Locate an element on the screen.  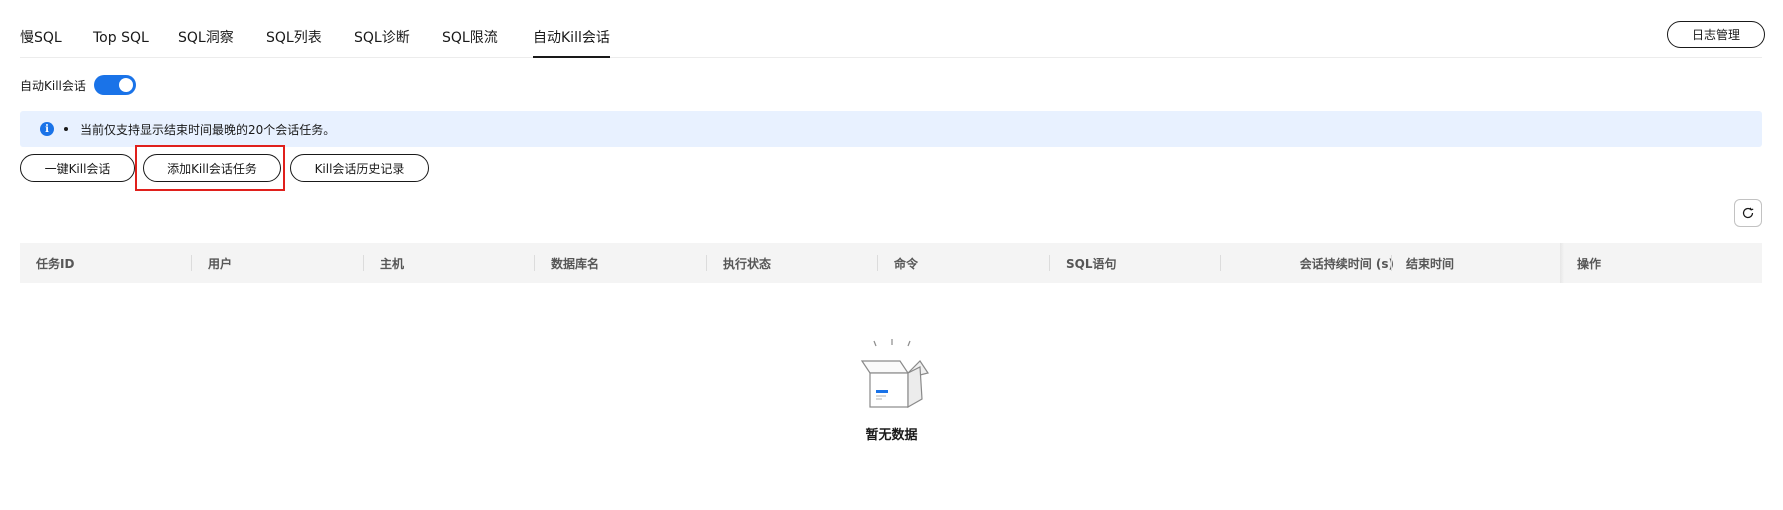
info-icon: i is located at coordinates (47, 129).